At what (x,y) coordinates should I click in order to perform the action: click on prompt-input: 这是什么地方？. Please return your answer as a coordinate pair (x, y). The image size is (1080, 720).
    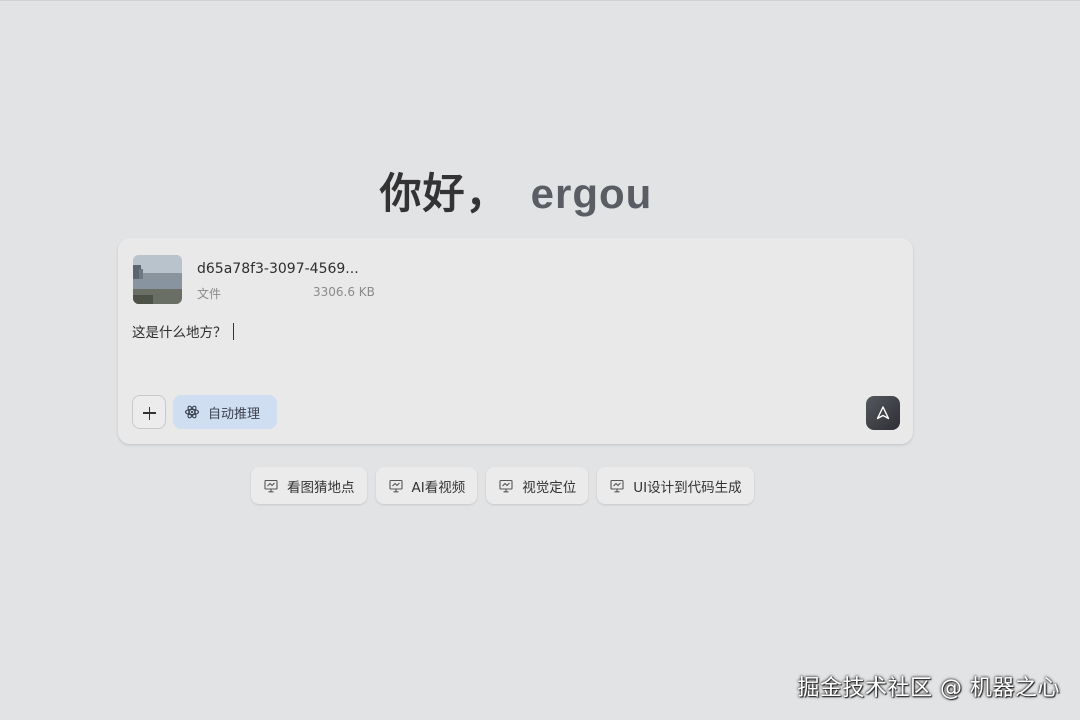
    Looking at the image, I should click on (183, 331).